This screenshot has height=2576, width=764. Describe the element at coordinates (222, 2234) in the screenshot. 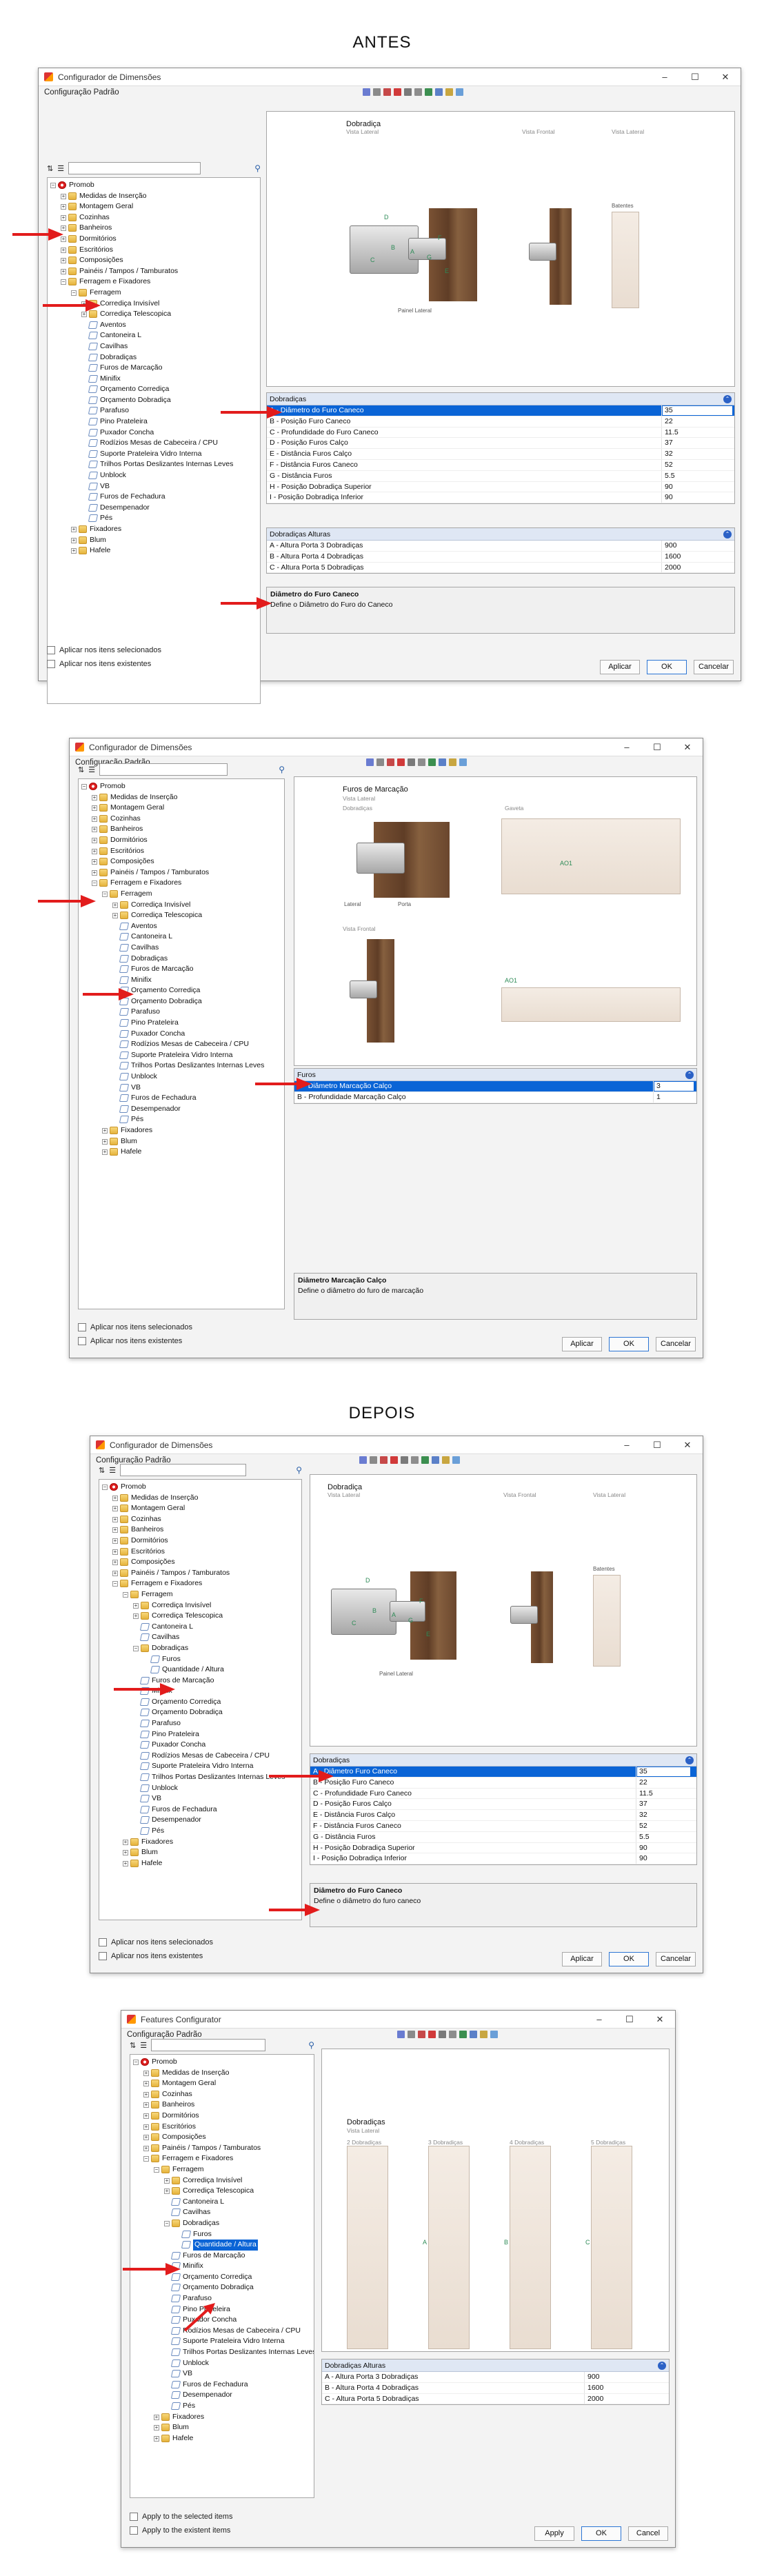

I see `tree-item: Furos` at that location.